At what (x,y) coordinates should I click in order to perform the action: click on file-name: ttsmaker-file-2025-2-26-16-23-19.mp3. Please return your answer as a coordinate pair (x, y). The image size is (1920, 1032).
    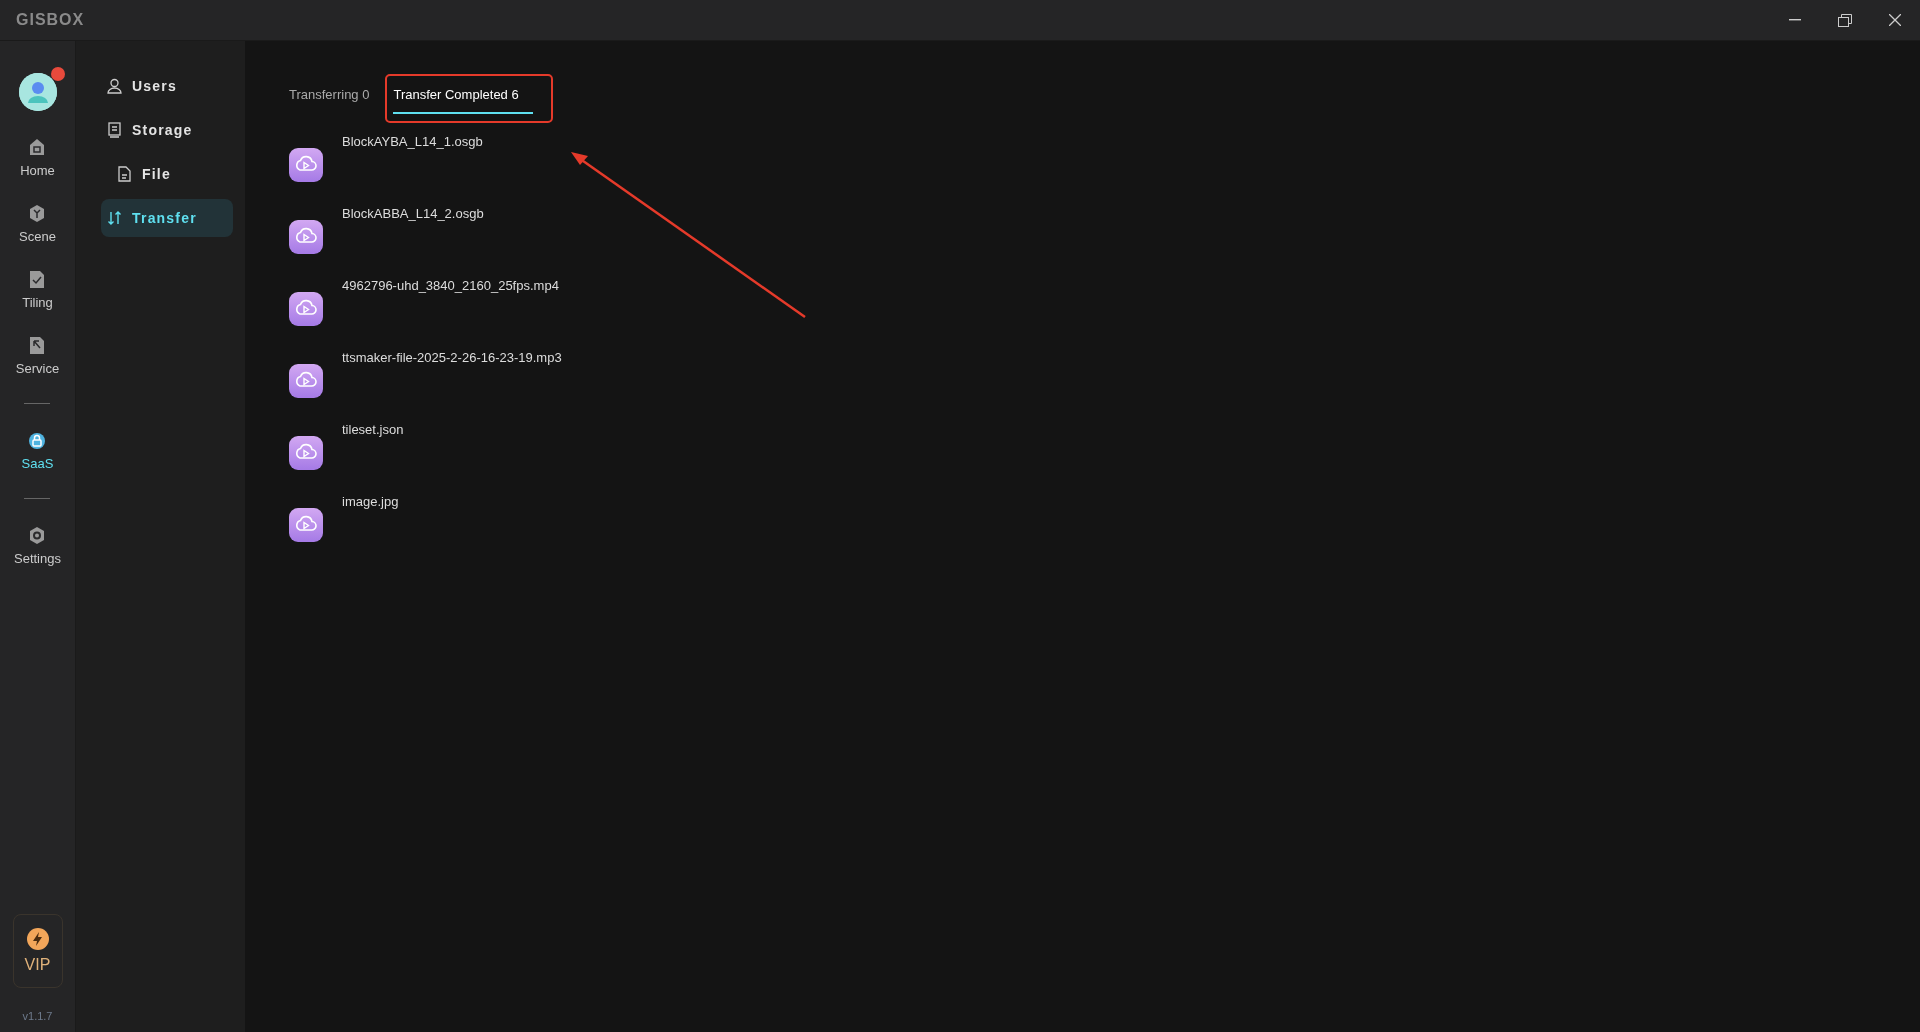
    Looking at the image, I should click on (452, 357).